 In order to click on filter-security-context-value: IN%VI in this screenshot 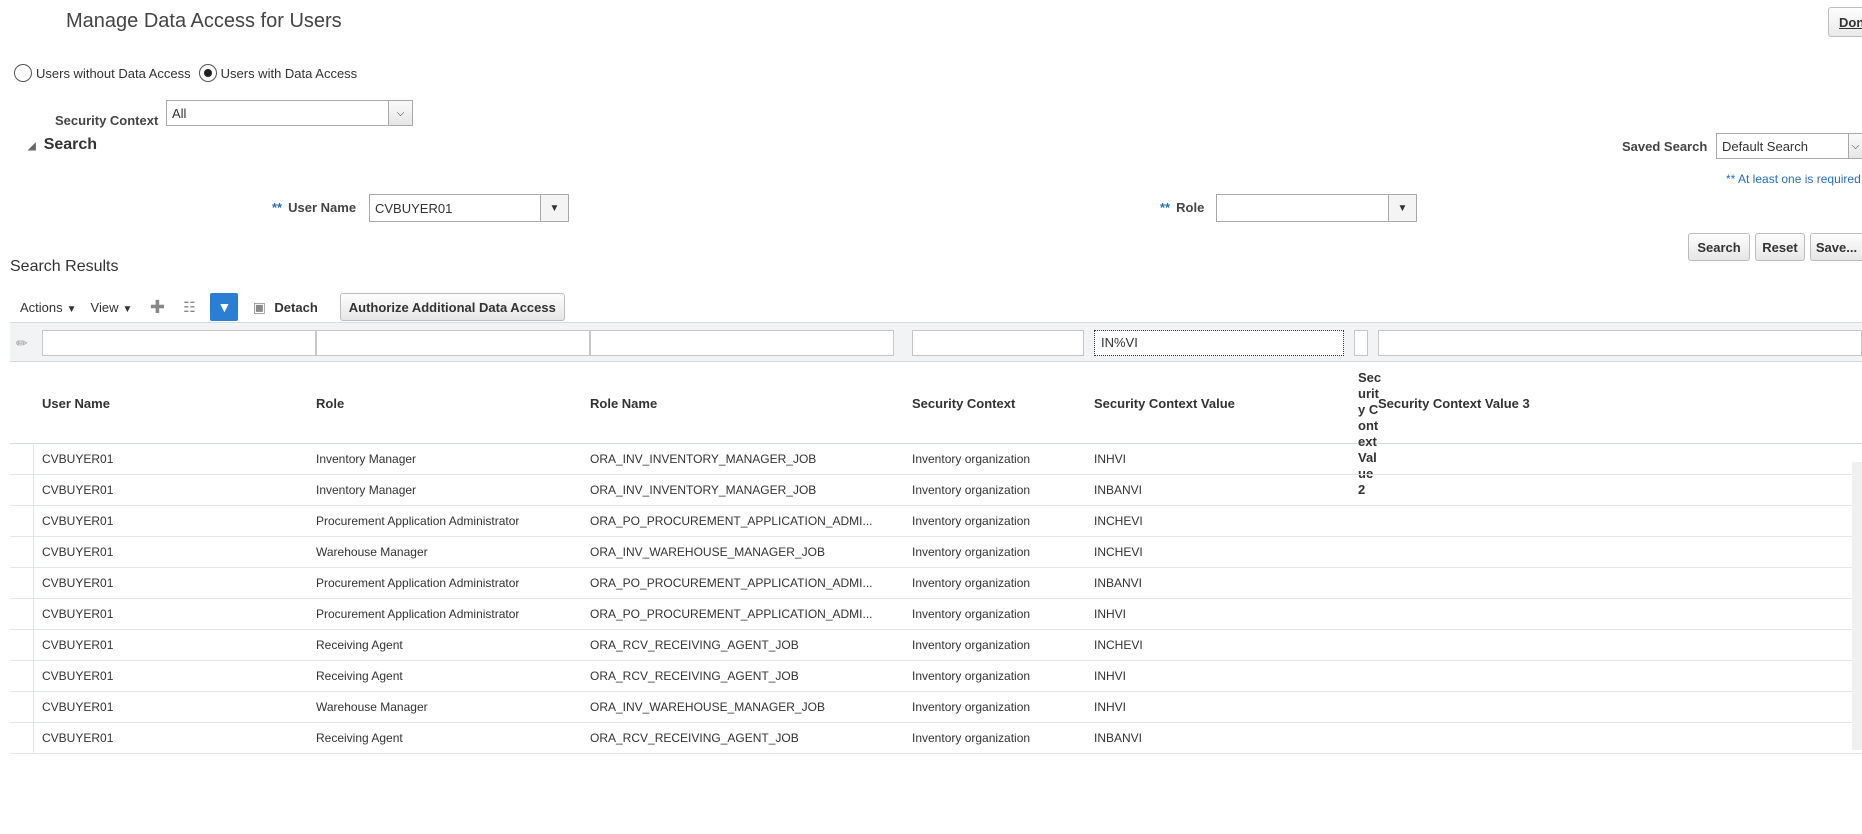, I will do `click(1219, 343)`.